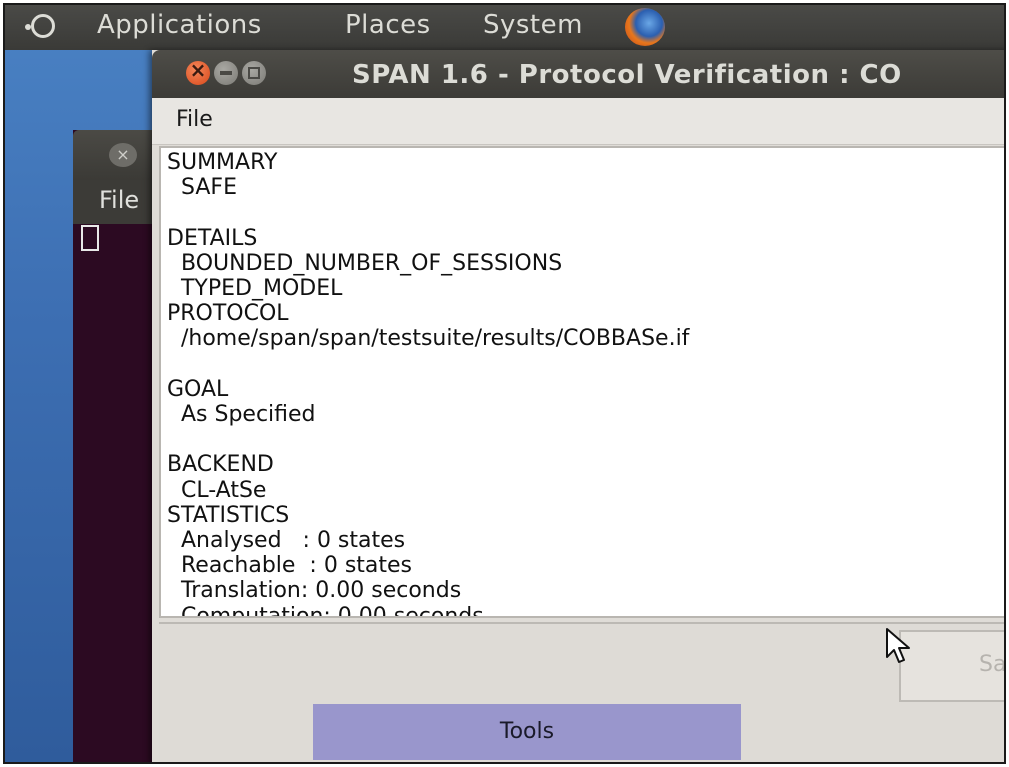 The image size is (1009, 767). What do you see at coordinates (228, 314) in the screenshot?
I see `result-line: PROTOCOL` at bounding box center [228, 314].